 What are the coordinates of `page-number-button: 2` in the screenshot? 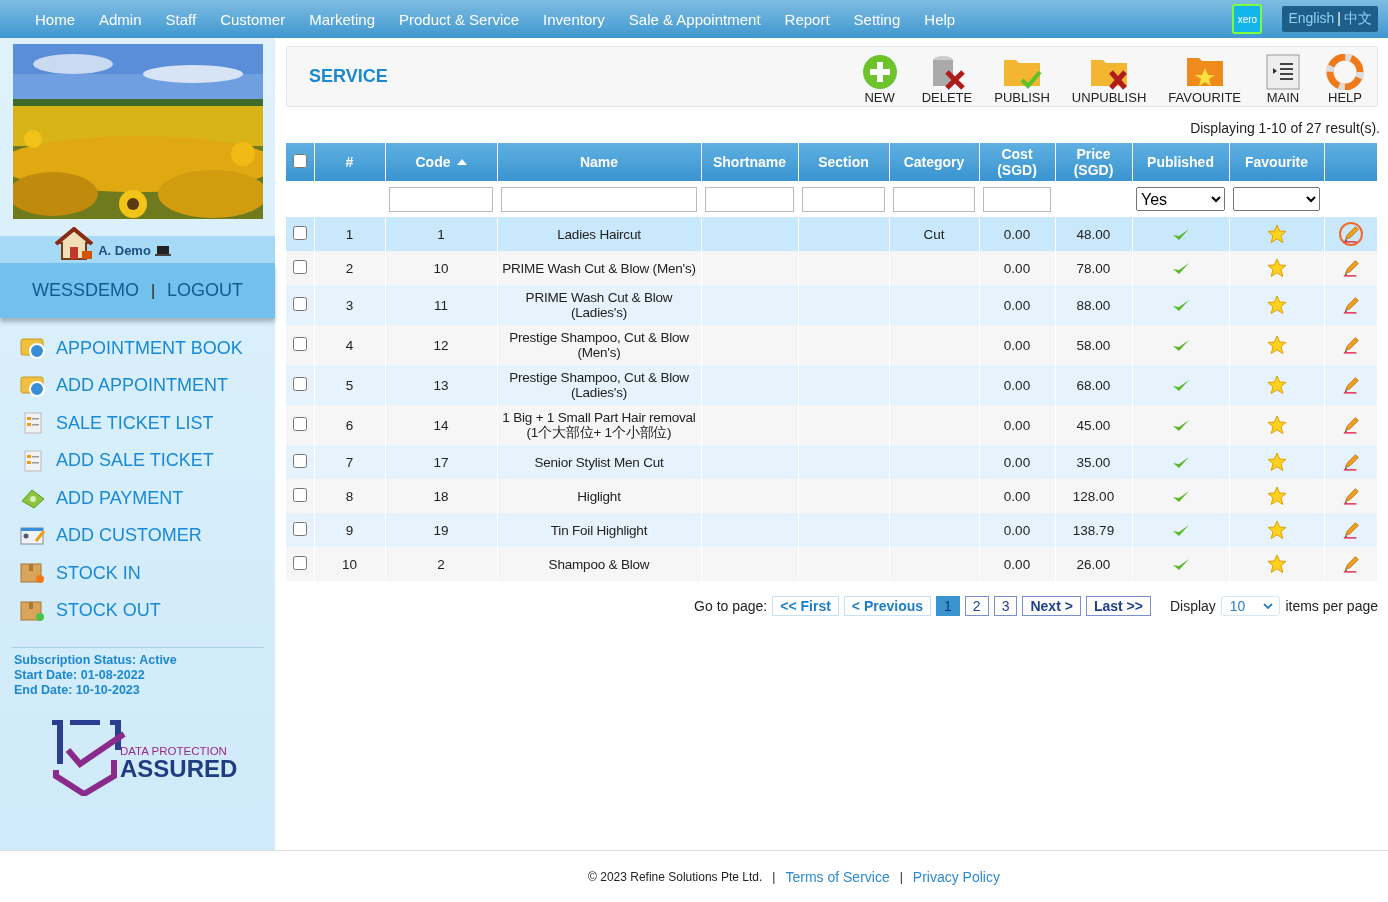 It's located at (976, 606).